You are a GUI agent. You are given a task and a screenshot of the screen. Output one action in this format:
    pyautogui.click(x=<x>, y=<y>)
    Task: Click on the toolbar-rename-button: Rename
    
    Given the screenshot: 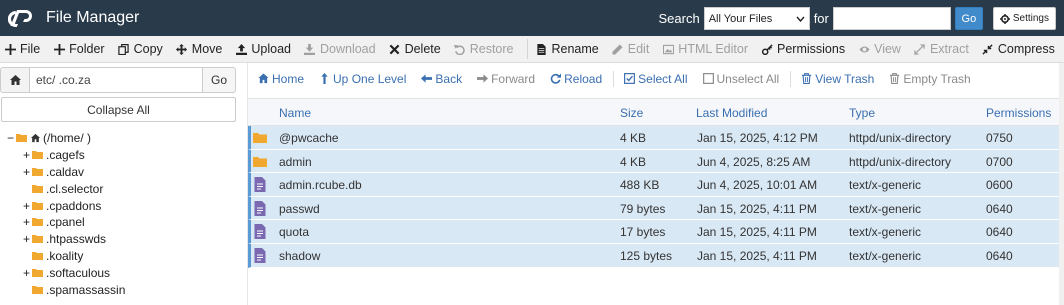 What is the action you would take?
    pyautogui.click(x=570, y=49)
    